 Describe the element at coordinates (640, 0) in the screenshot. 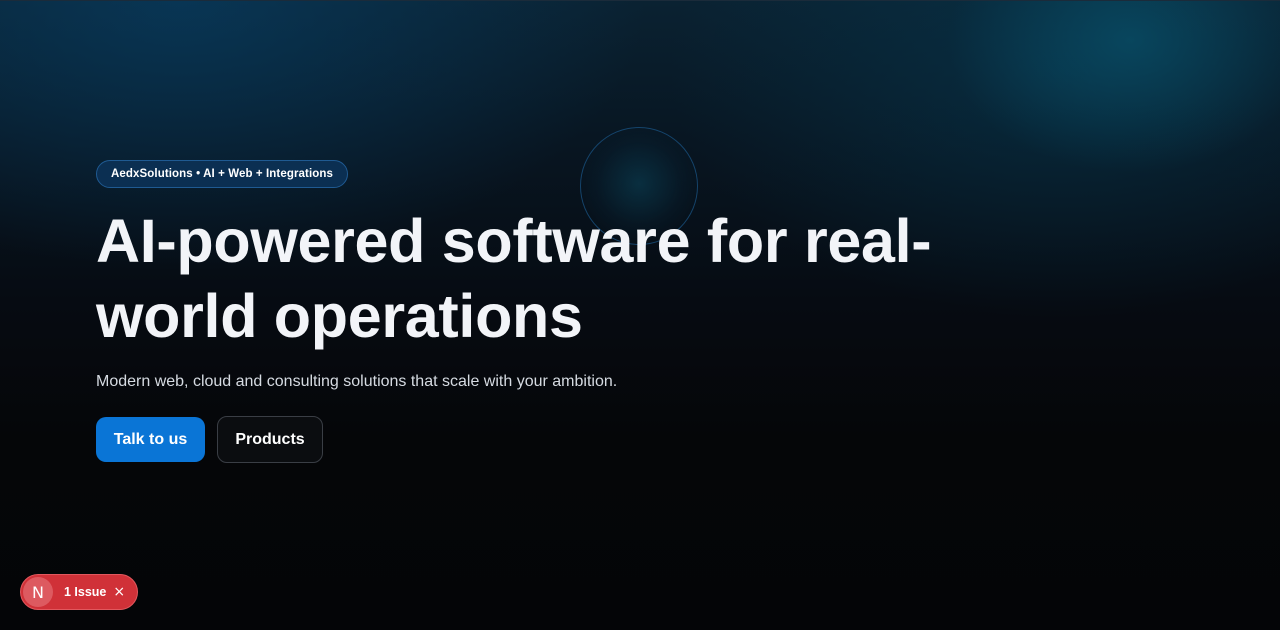

I see `top-divider` at that location.